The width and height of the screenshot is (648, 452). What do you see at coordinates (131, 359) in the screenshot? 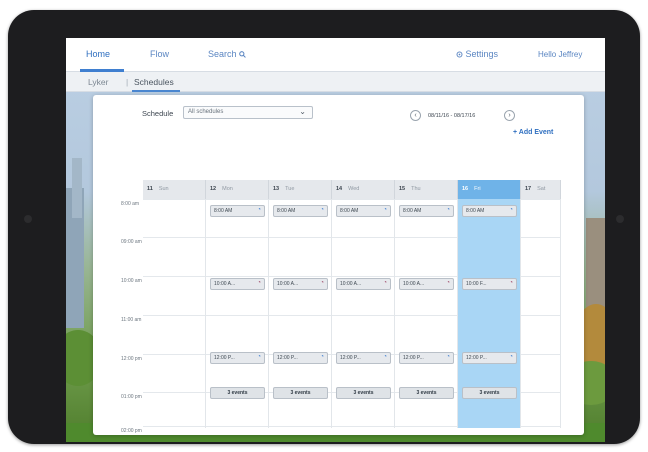
I see `time-label: 12:00 pm` at bounding box center [131, 359].